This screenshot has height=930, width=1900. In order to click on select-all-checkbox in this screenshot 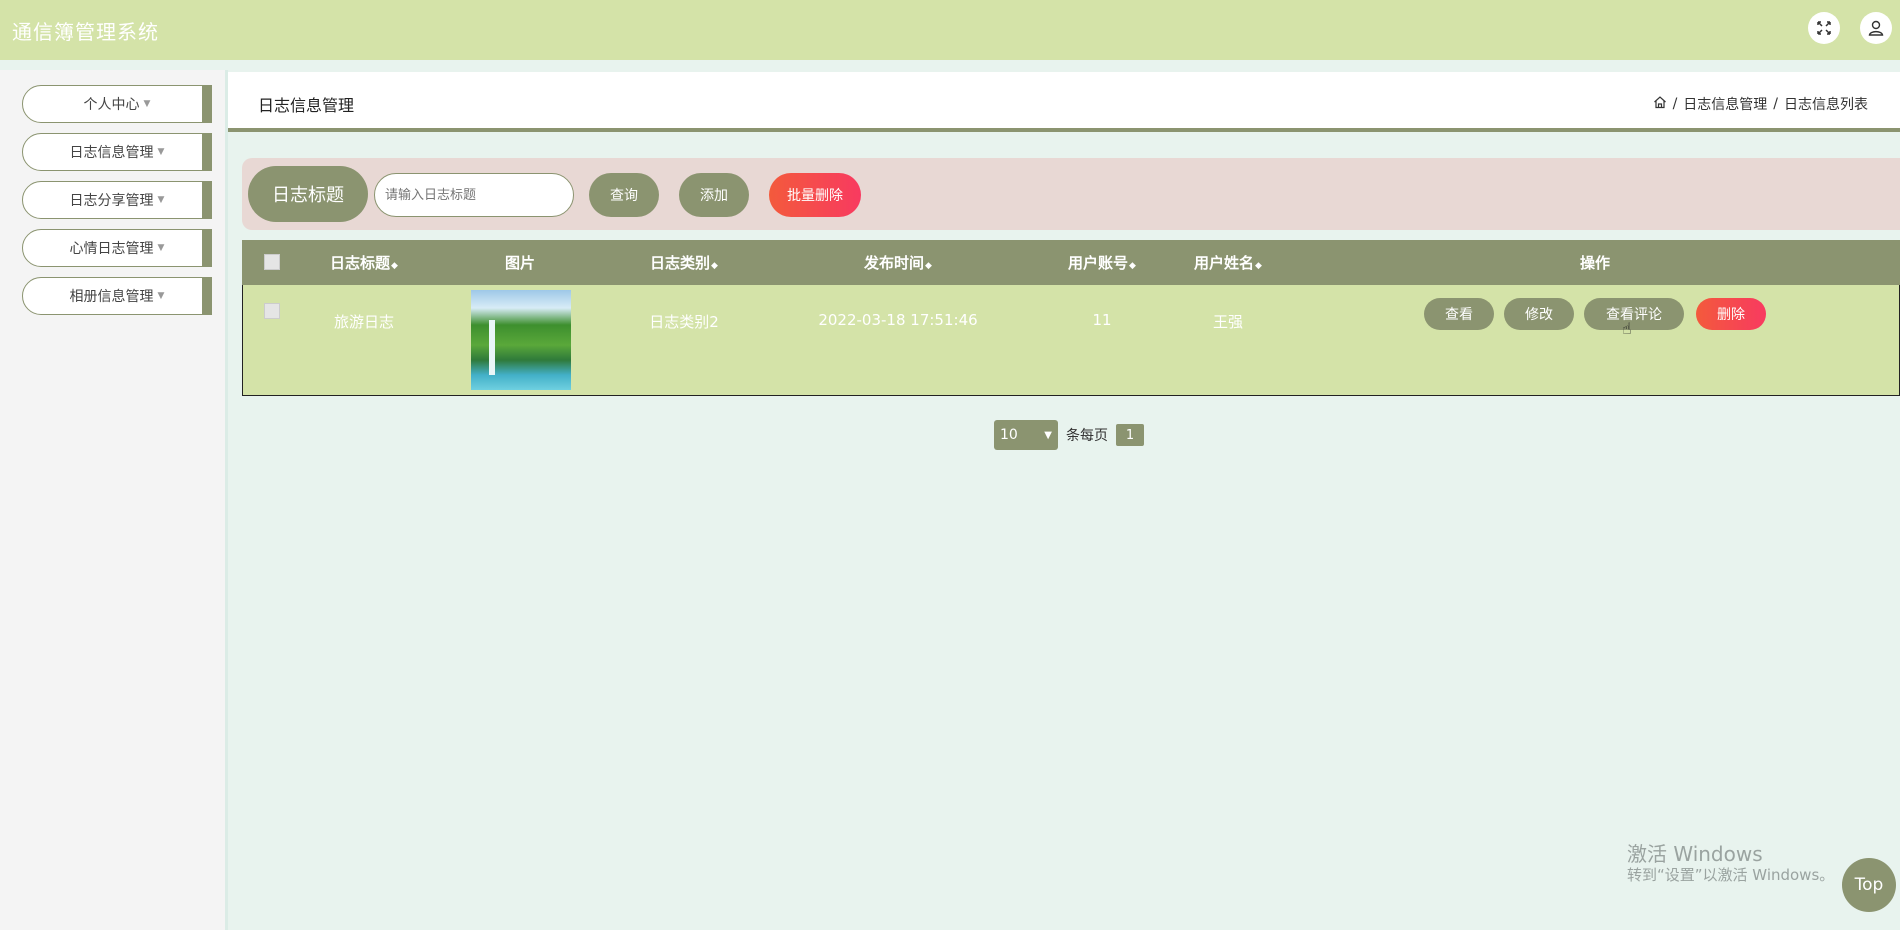, I will do `click(272, 262)`.